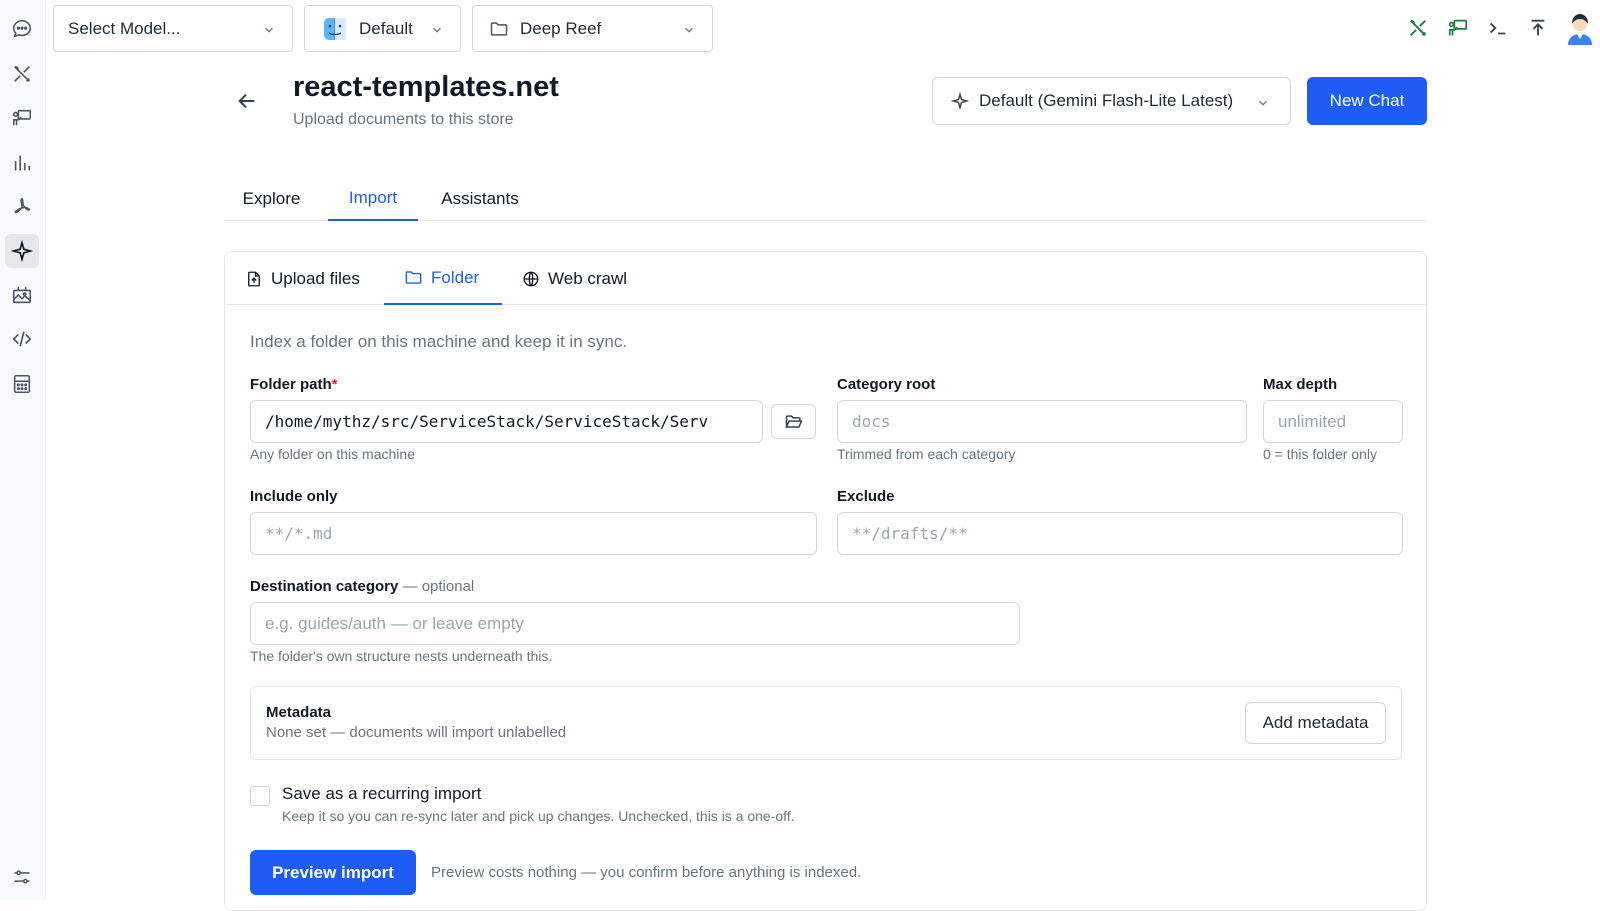 The image size is (1600, 911). What do you see at coordinates (455, 277) in the screenshot?
I see `subtab-folder-label: Folder` at bounding box center [455, 277].